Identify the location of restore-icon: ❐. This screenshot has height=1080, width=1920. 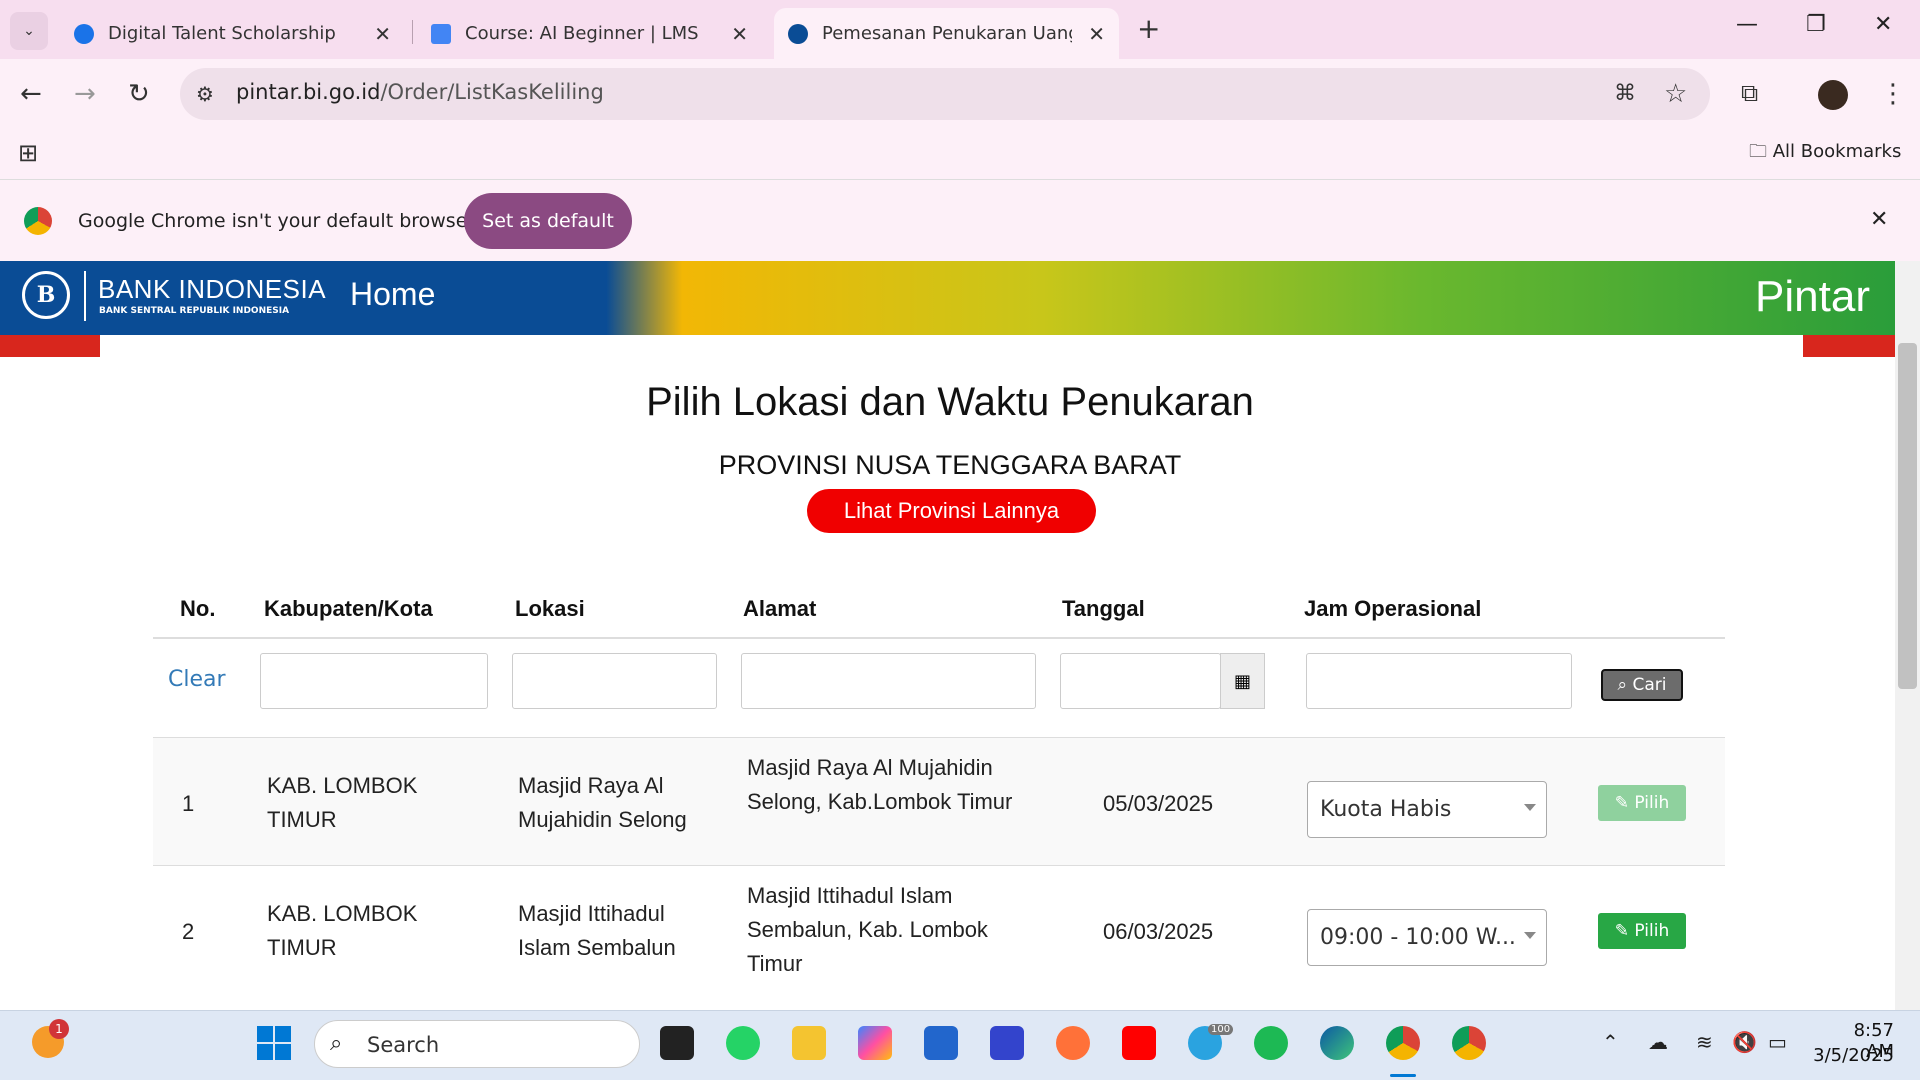
(1816, 24).